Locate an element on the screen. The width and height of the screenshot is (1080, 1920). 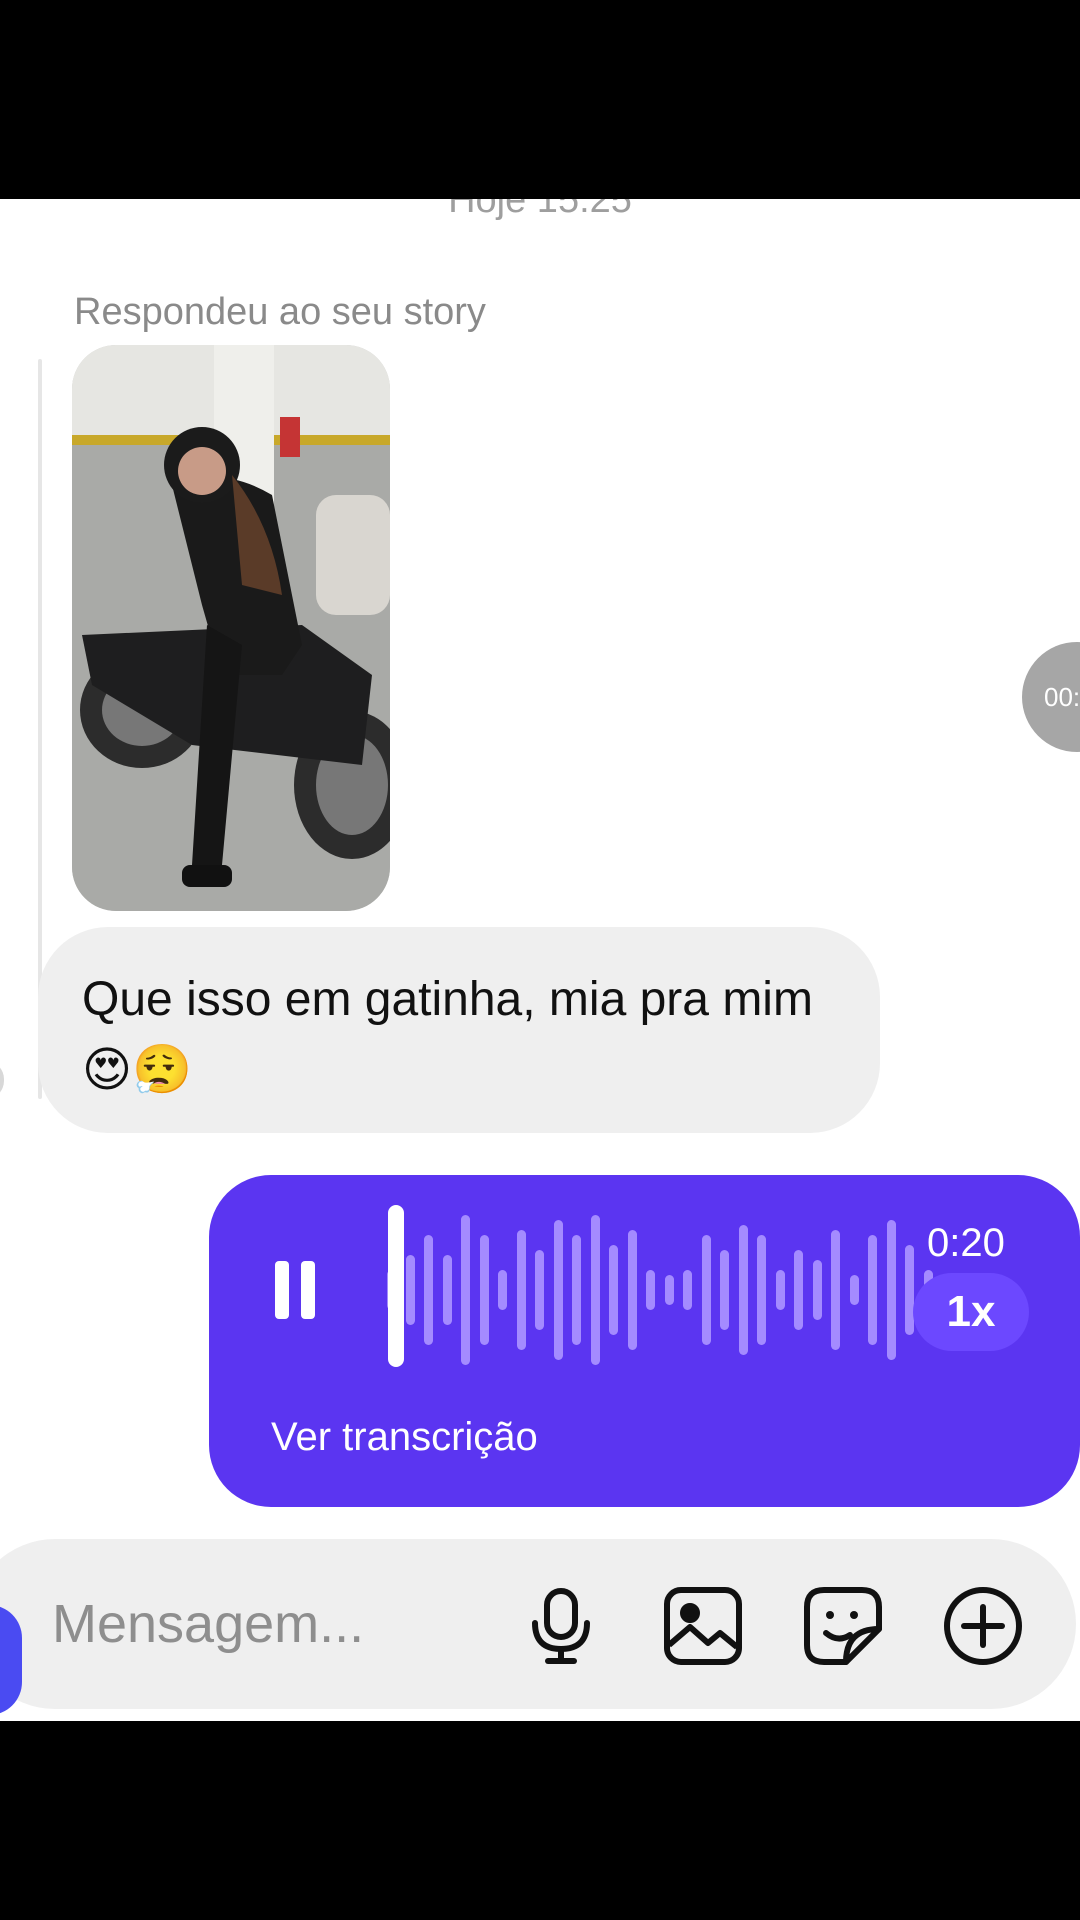
gallery-icon is located at coordinates (703, 1626).